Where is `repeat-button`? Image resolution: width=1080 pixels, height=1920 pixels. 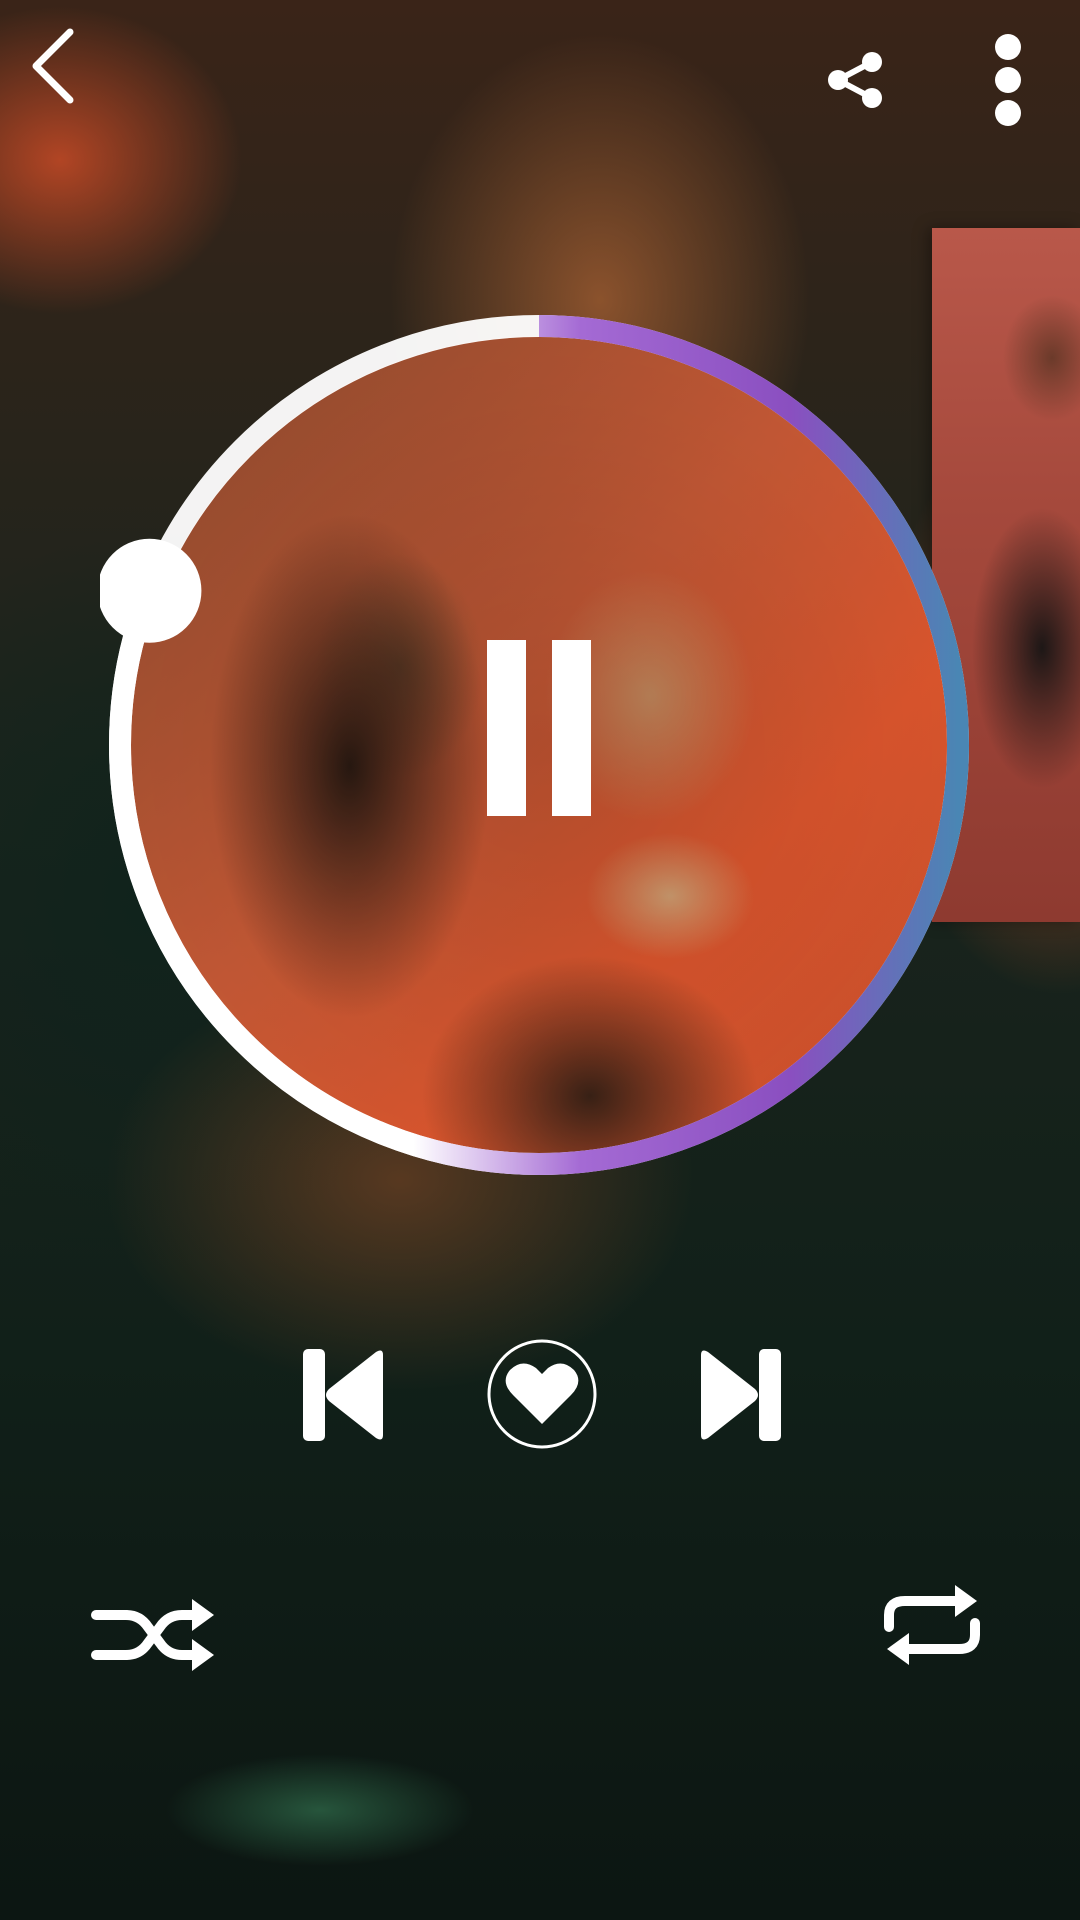 repeat-button is located at coordinates (932, 1625).